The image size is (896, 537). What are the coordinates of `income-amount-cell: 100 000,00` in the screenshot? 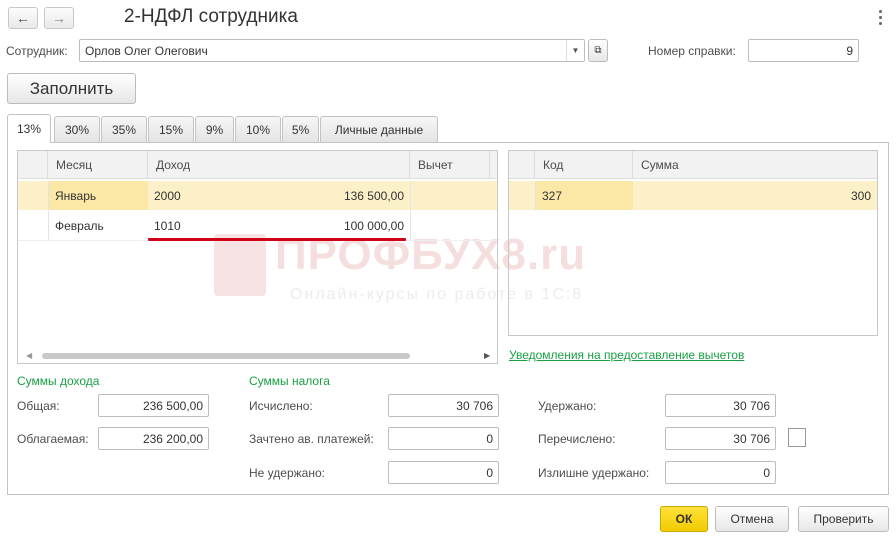 It's located at (317, 225).